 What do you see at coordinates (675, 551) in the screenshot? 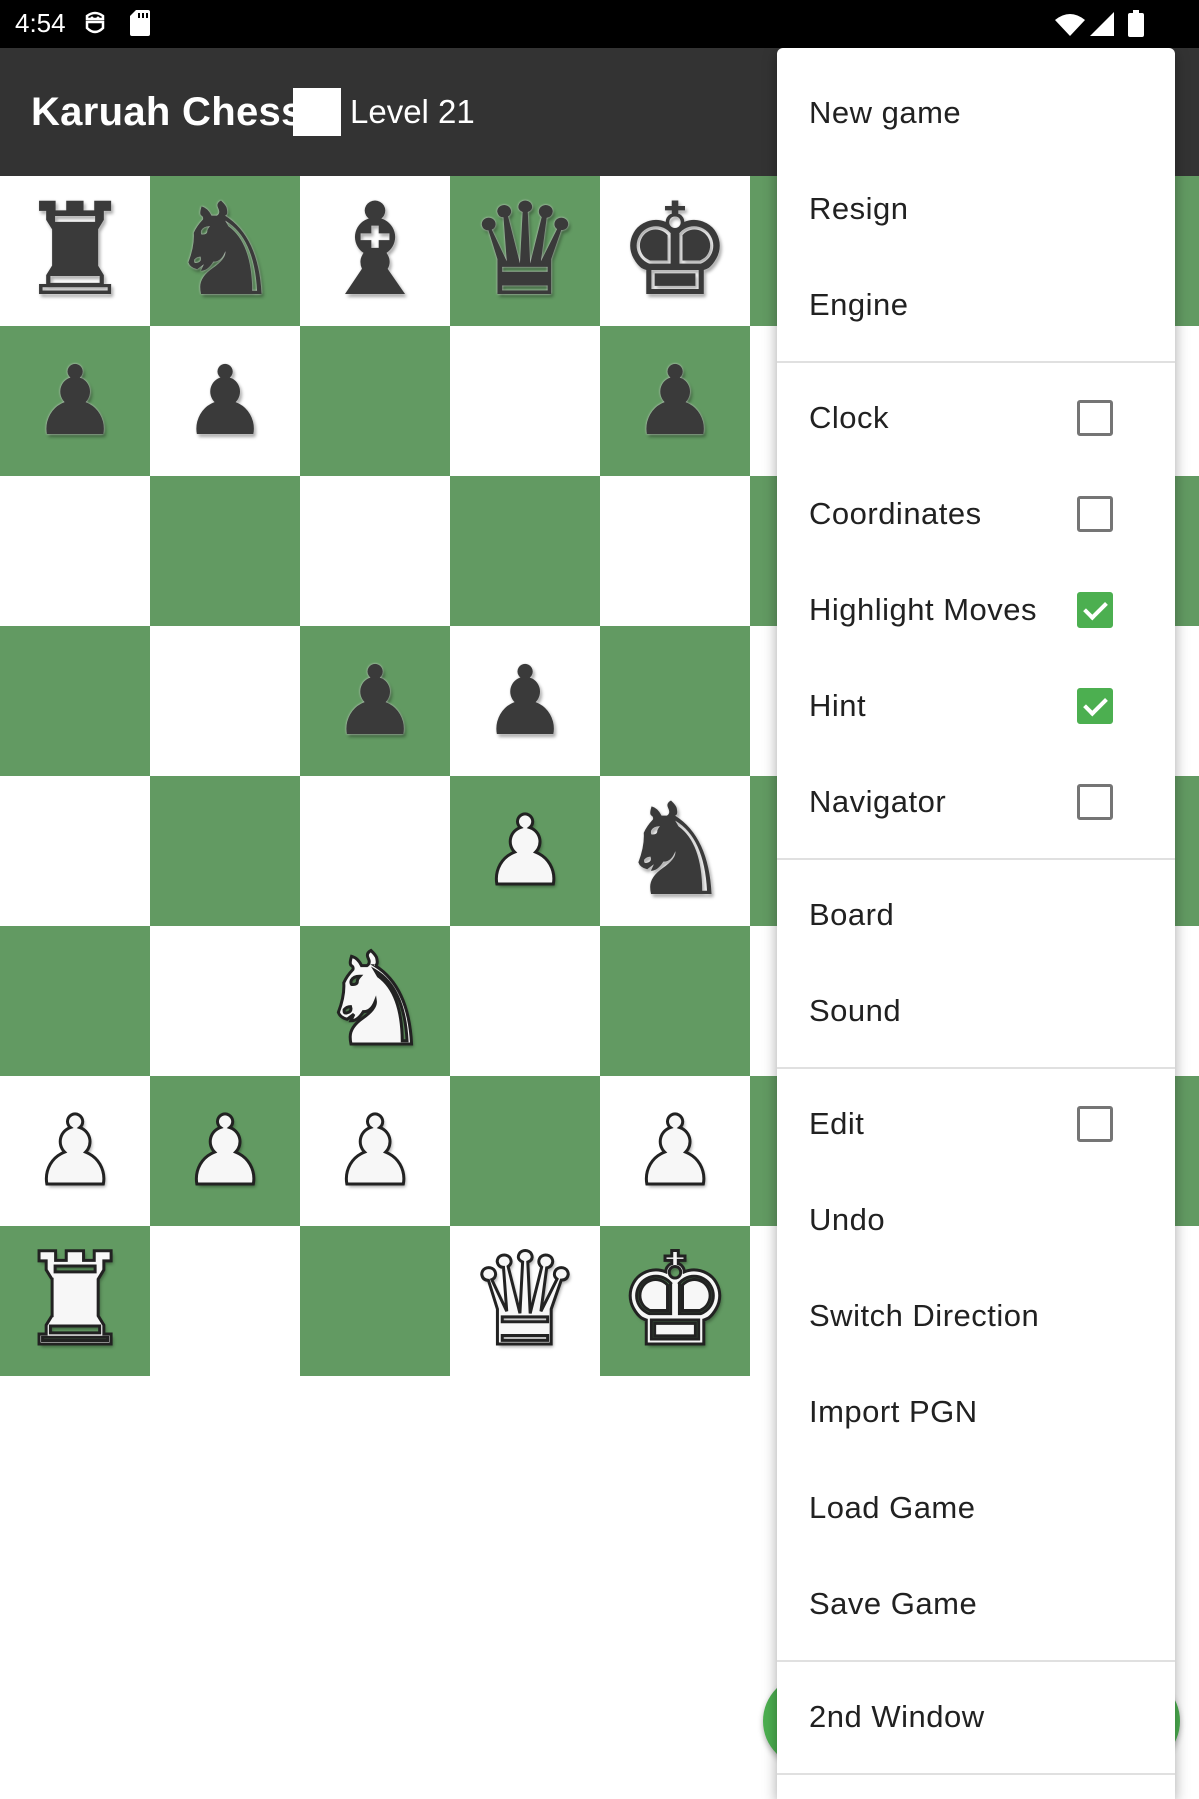
I see `square-e6` at bounding box center [675, 551].